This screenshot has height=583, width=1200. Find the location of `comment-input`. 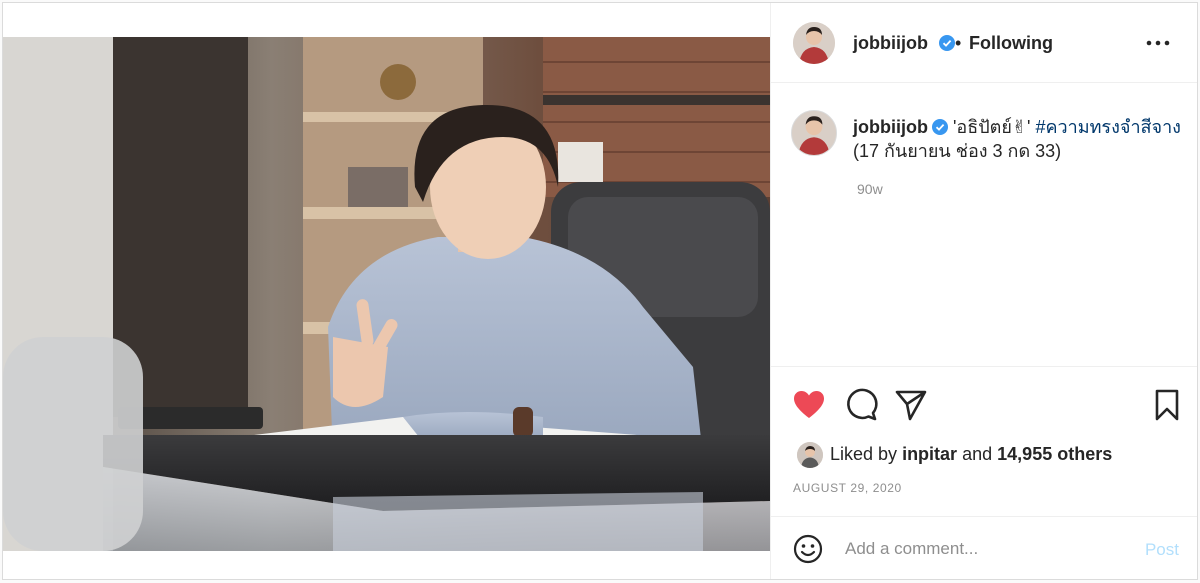

comment-input is located at coordinates (990, 549).